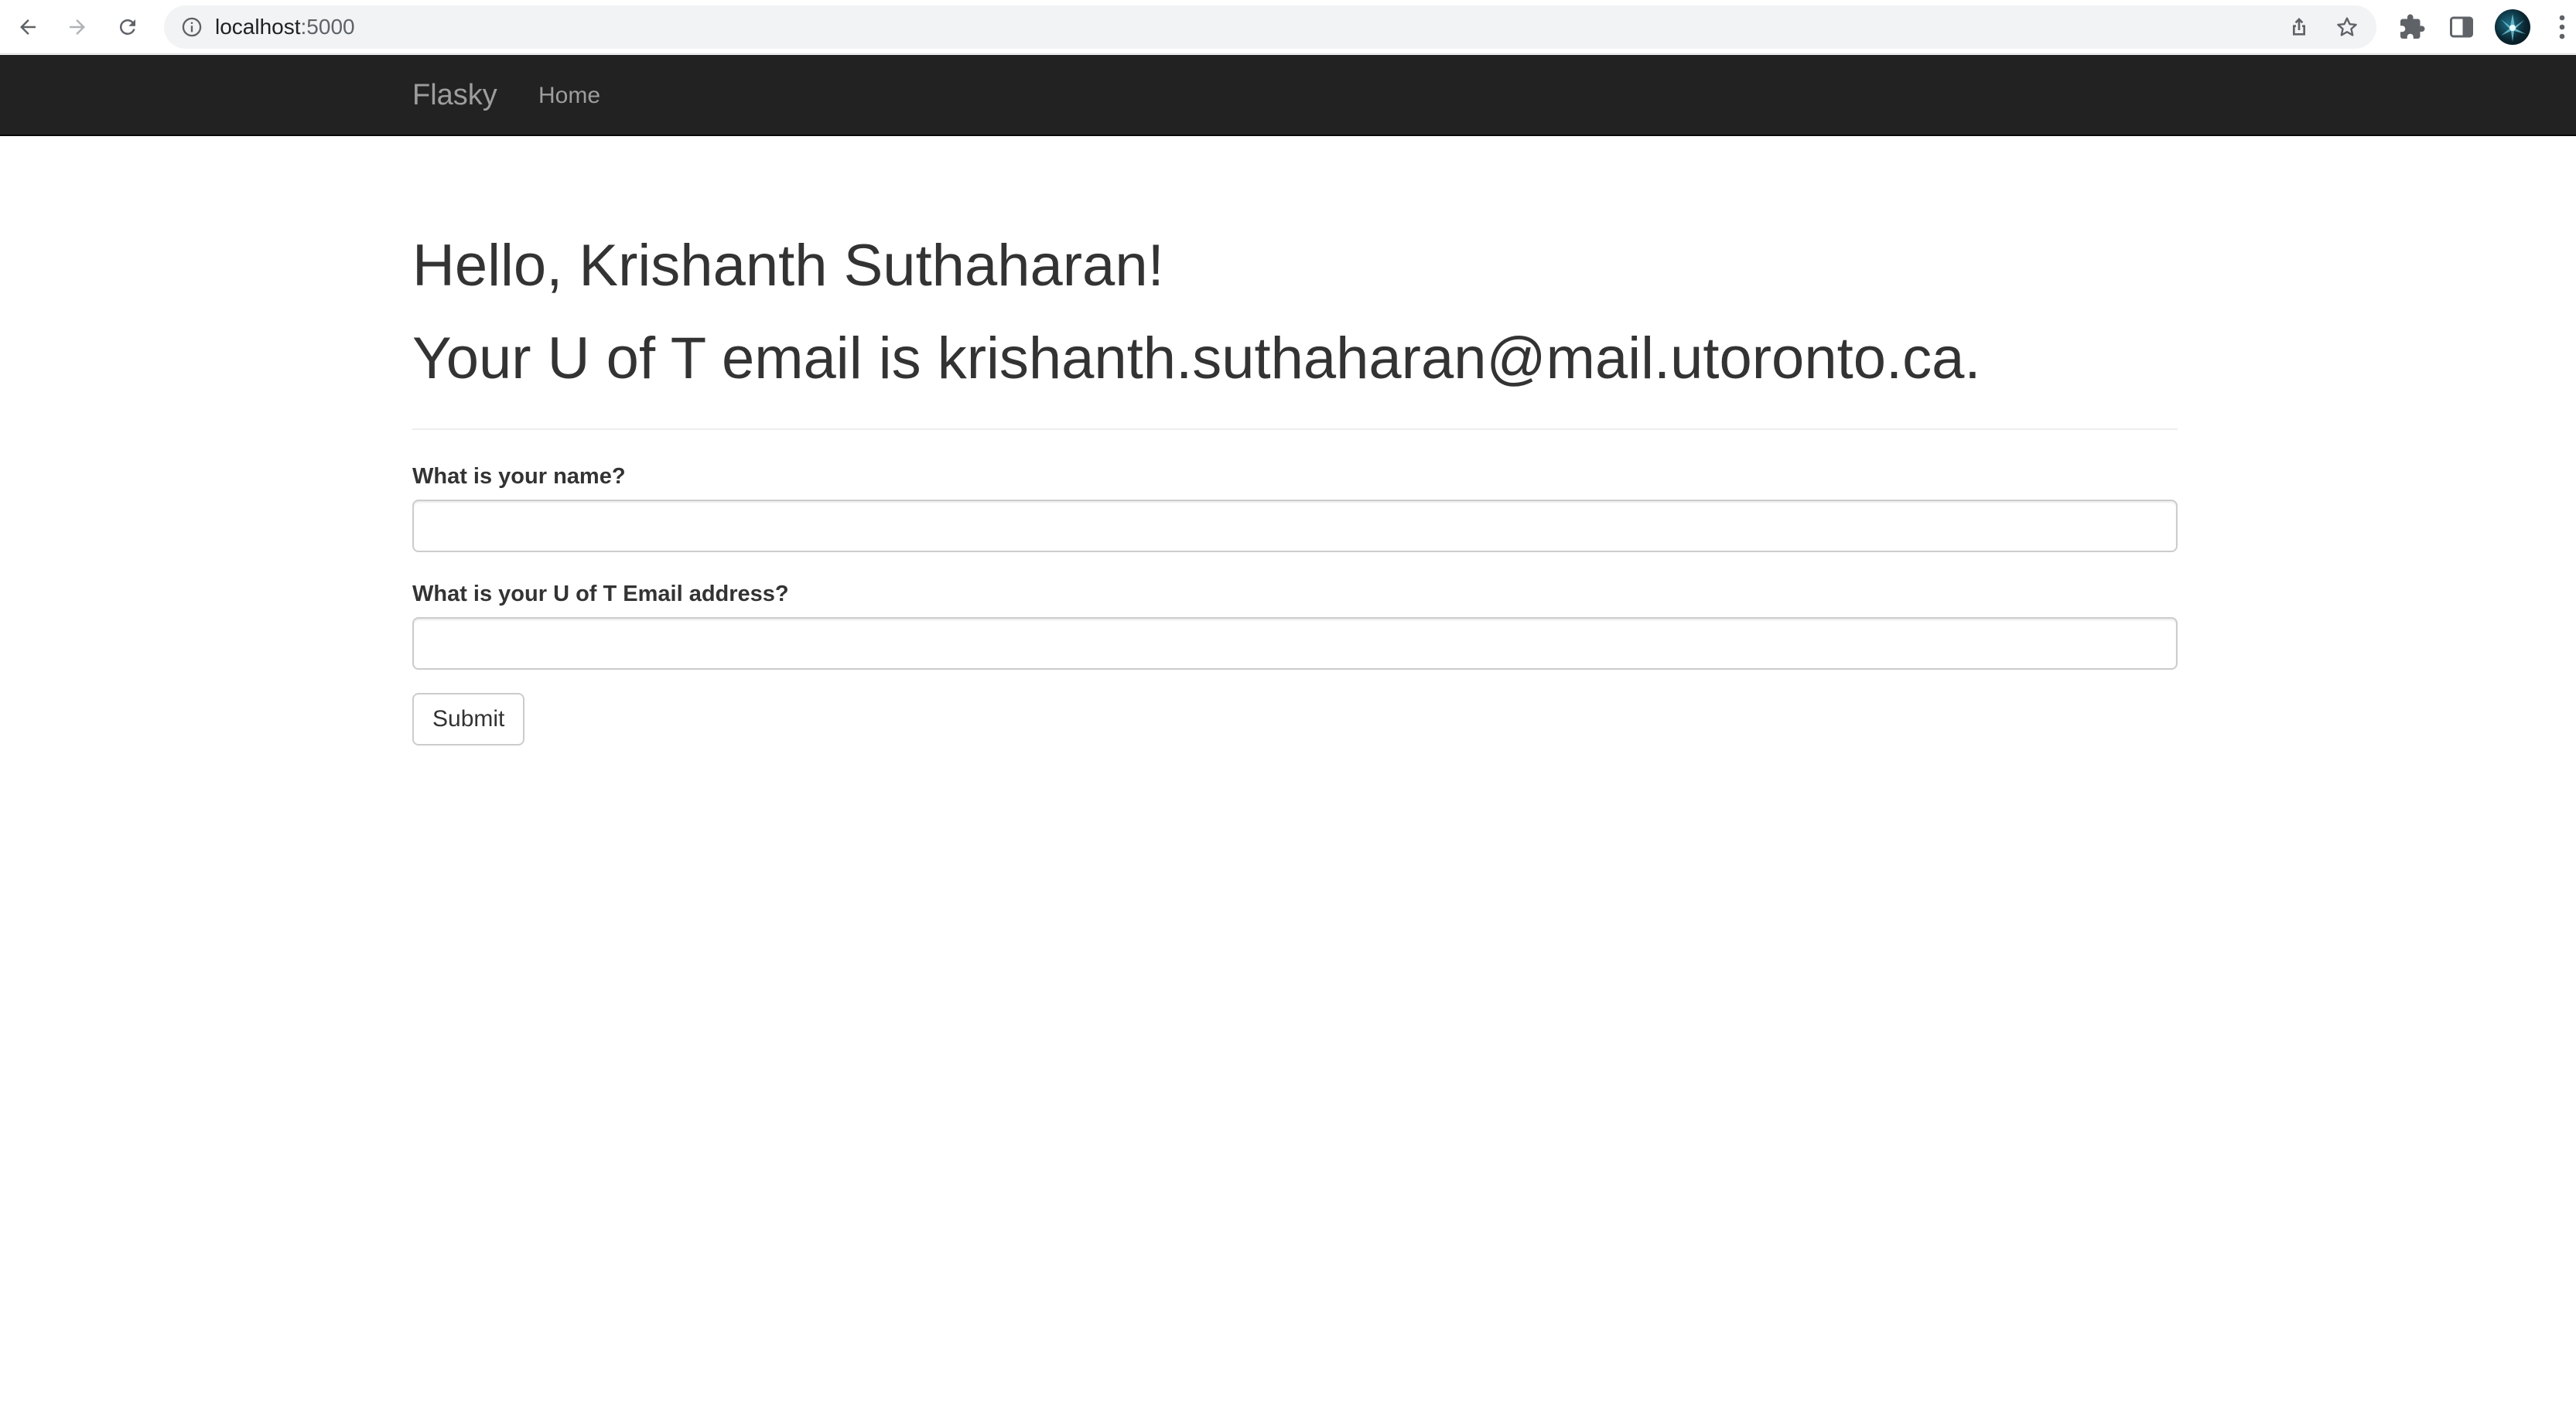 The height and width of the screenshot is (1423, 2576). I want to click on nav-home-link: Home, so click(569, 95).